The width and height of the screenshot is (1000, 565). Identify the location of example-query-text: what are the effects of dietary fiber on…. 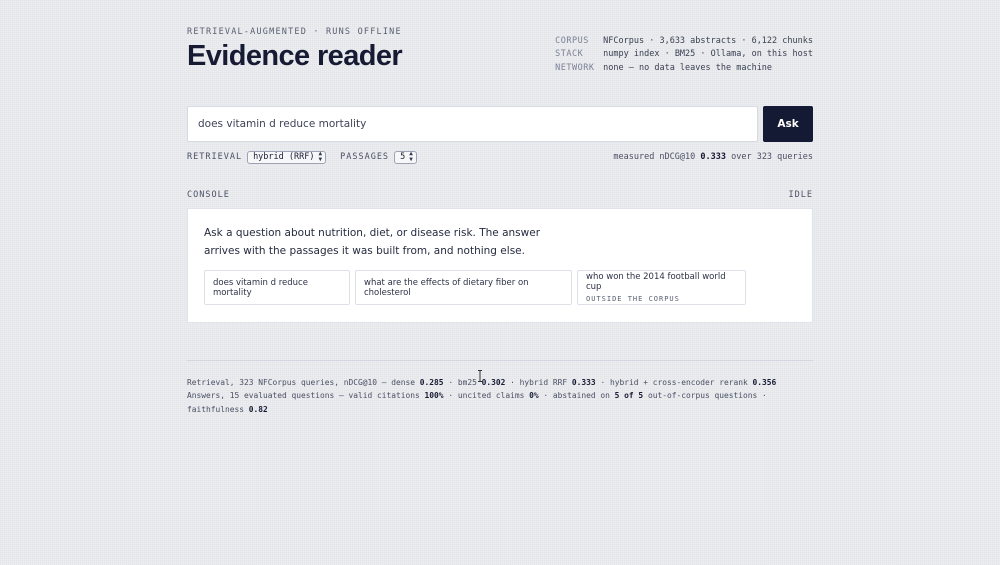
(446, 287).